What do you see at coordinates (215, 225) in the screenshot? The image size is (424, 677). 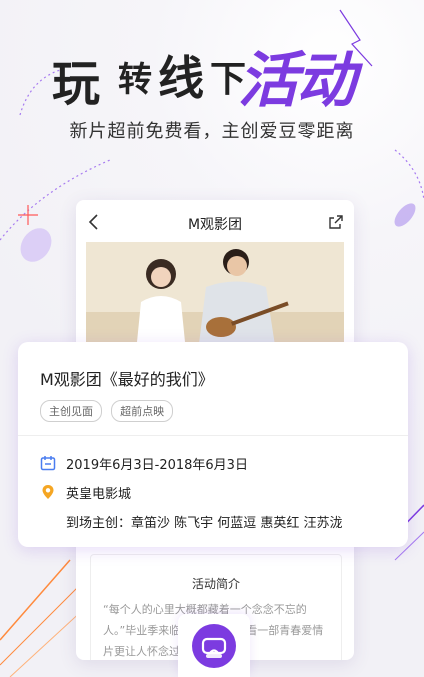 I see `phone-title: M观影团` at bounding box center [215, 225].